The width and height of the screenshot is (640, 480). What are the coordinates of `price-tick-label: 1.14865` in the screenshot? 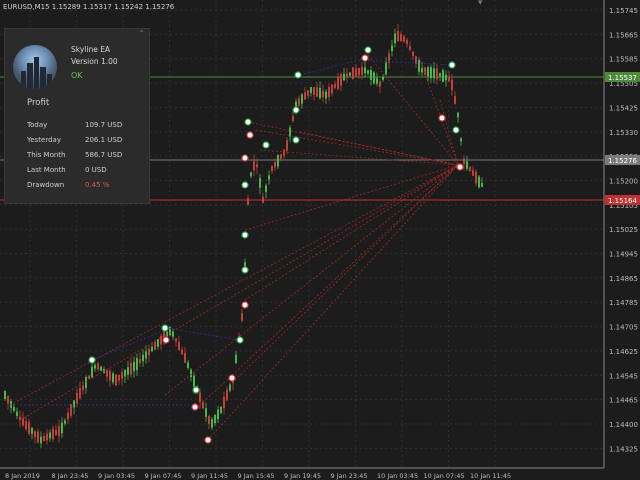 It's located at (623, 279).